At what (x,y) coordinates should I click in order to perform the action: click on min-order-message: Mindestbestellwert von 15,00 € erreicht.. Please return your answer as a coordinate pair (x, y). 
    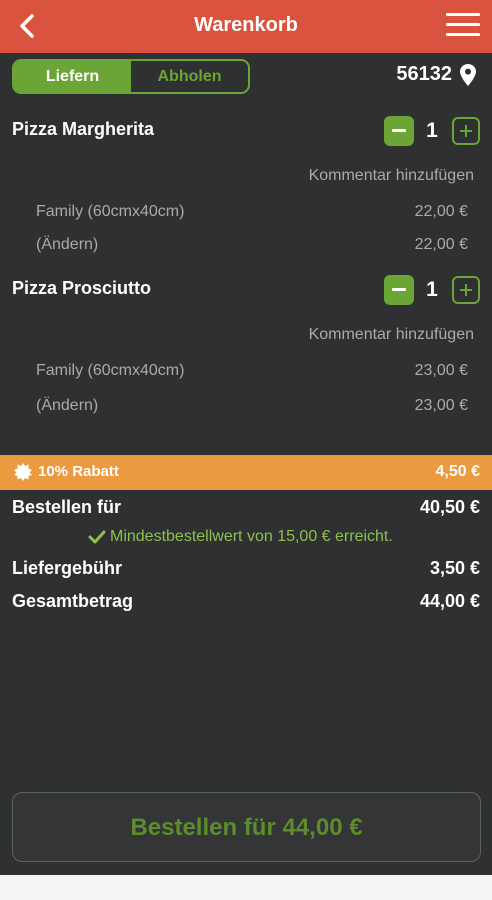
    Looking at the image, I should click on (251, 536).